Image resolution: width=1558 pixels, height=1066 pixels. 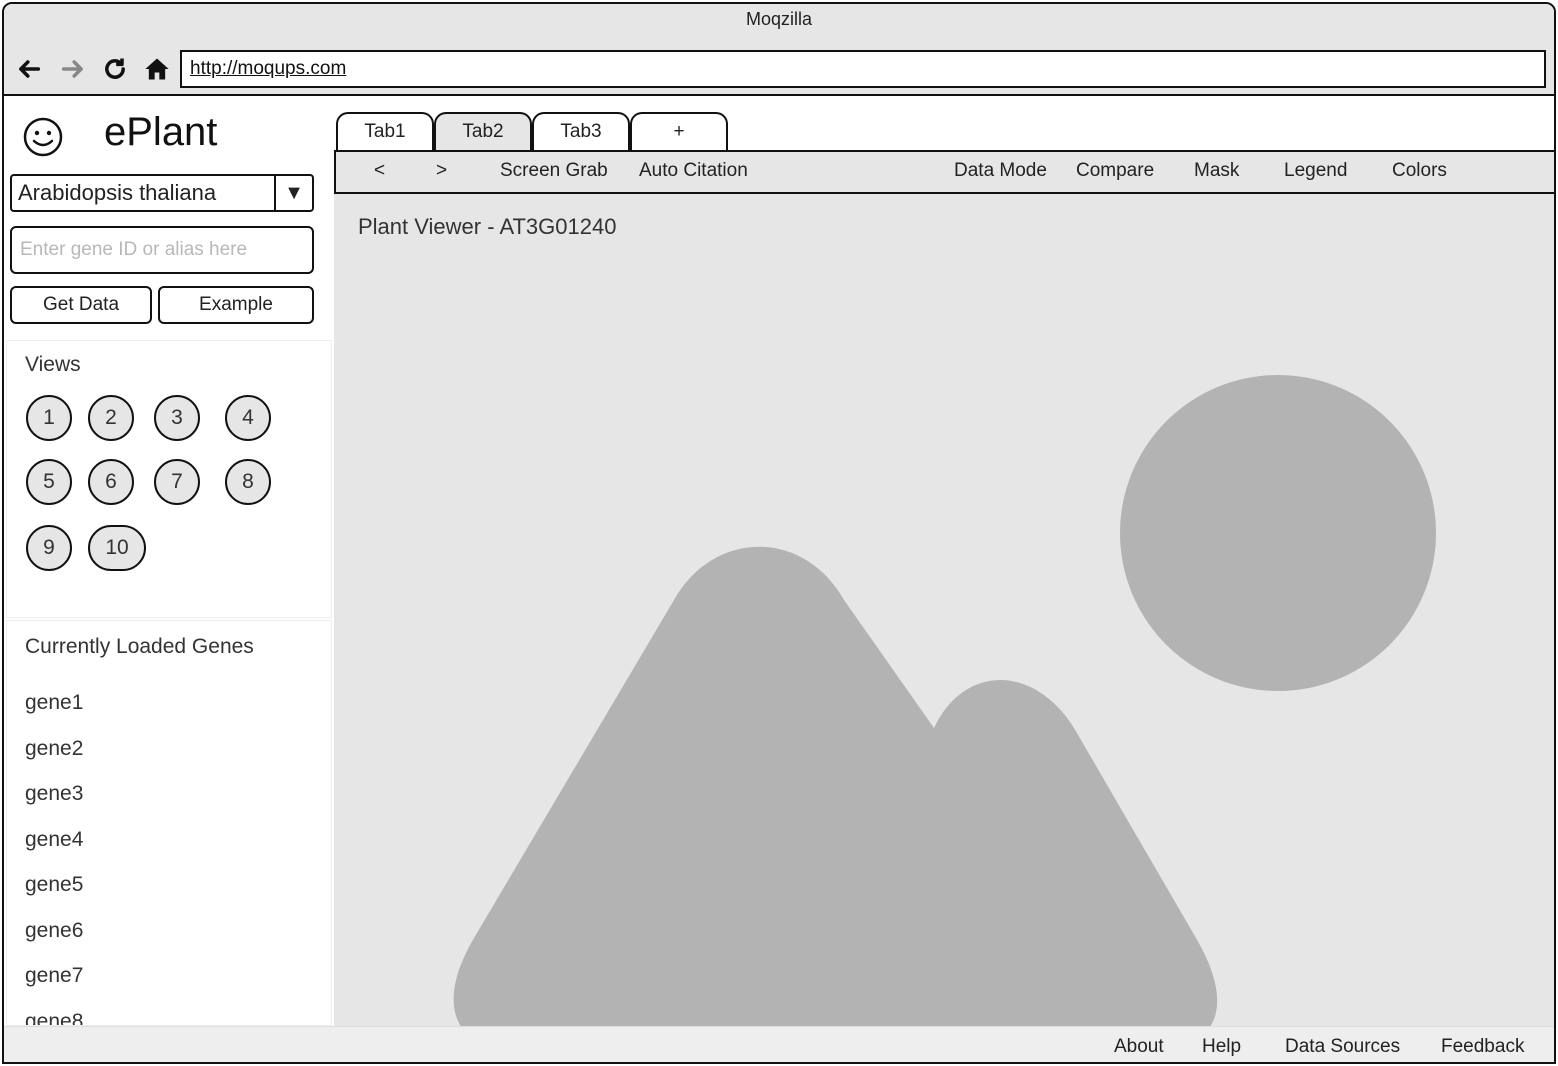 What do you see at coordinates (385, 132) in the screenshot?
I see `tab-1: Tab1` at bounding box center [385, 132].